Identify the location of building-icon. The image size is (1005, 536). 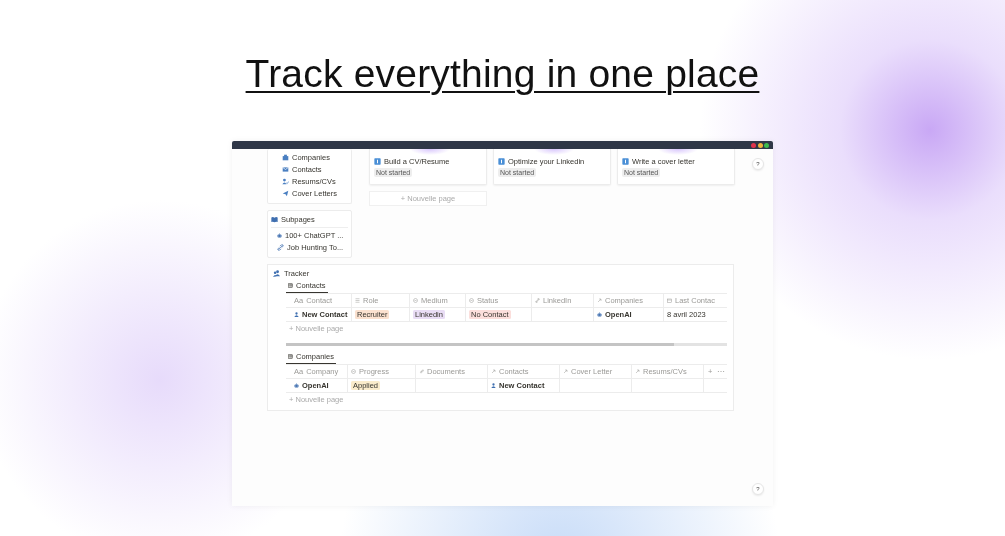
(285, 157).